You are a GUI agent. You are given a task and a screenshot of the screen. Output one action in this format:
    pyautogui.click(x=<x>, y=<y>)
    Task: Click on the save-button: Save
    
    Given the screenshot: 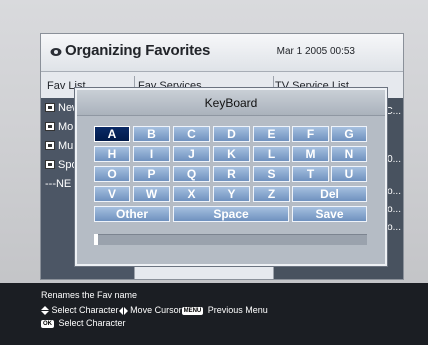 What is the action you would take?
    pyautogui.click(x=329, y=214)
    